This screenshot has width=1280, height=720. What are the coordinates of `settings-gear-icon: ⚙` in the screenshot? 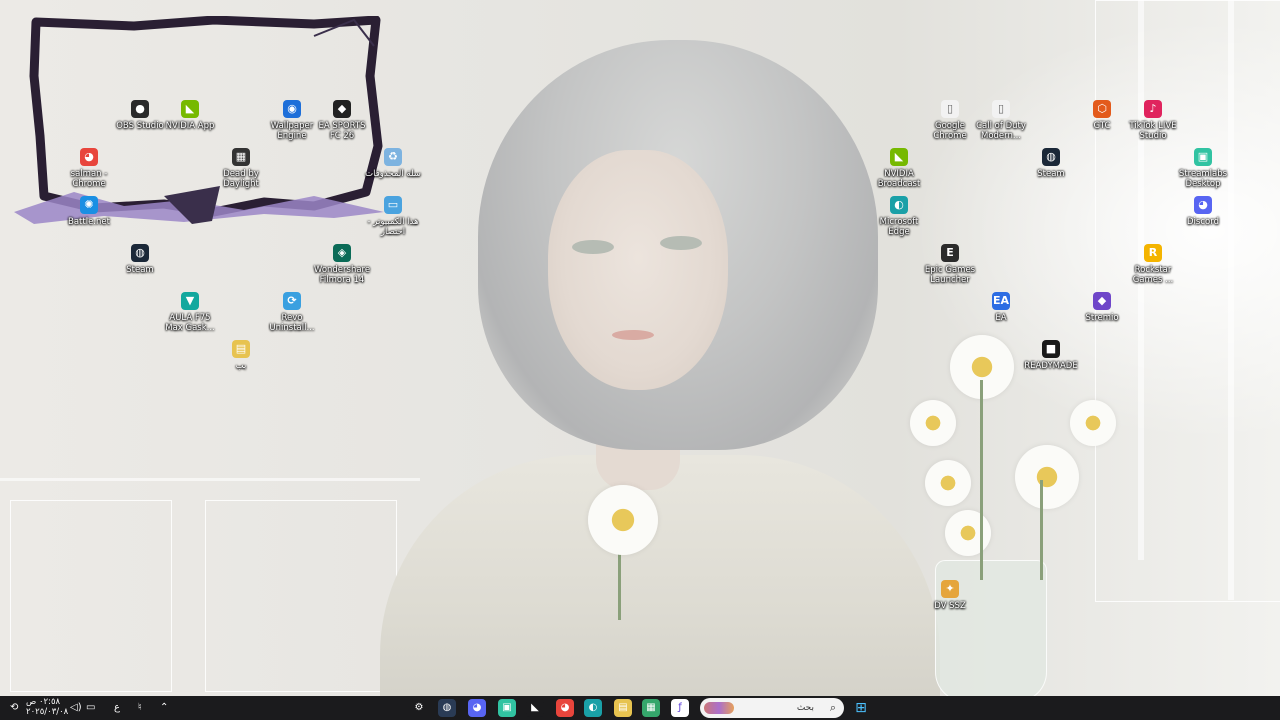 It's located at (419, 708).